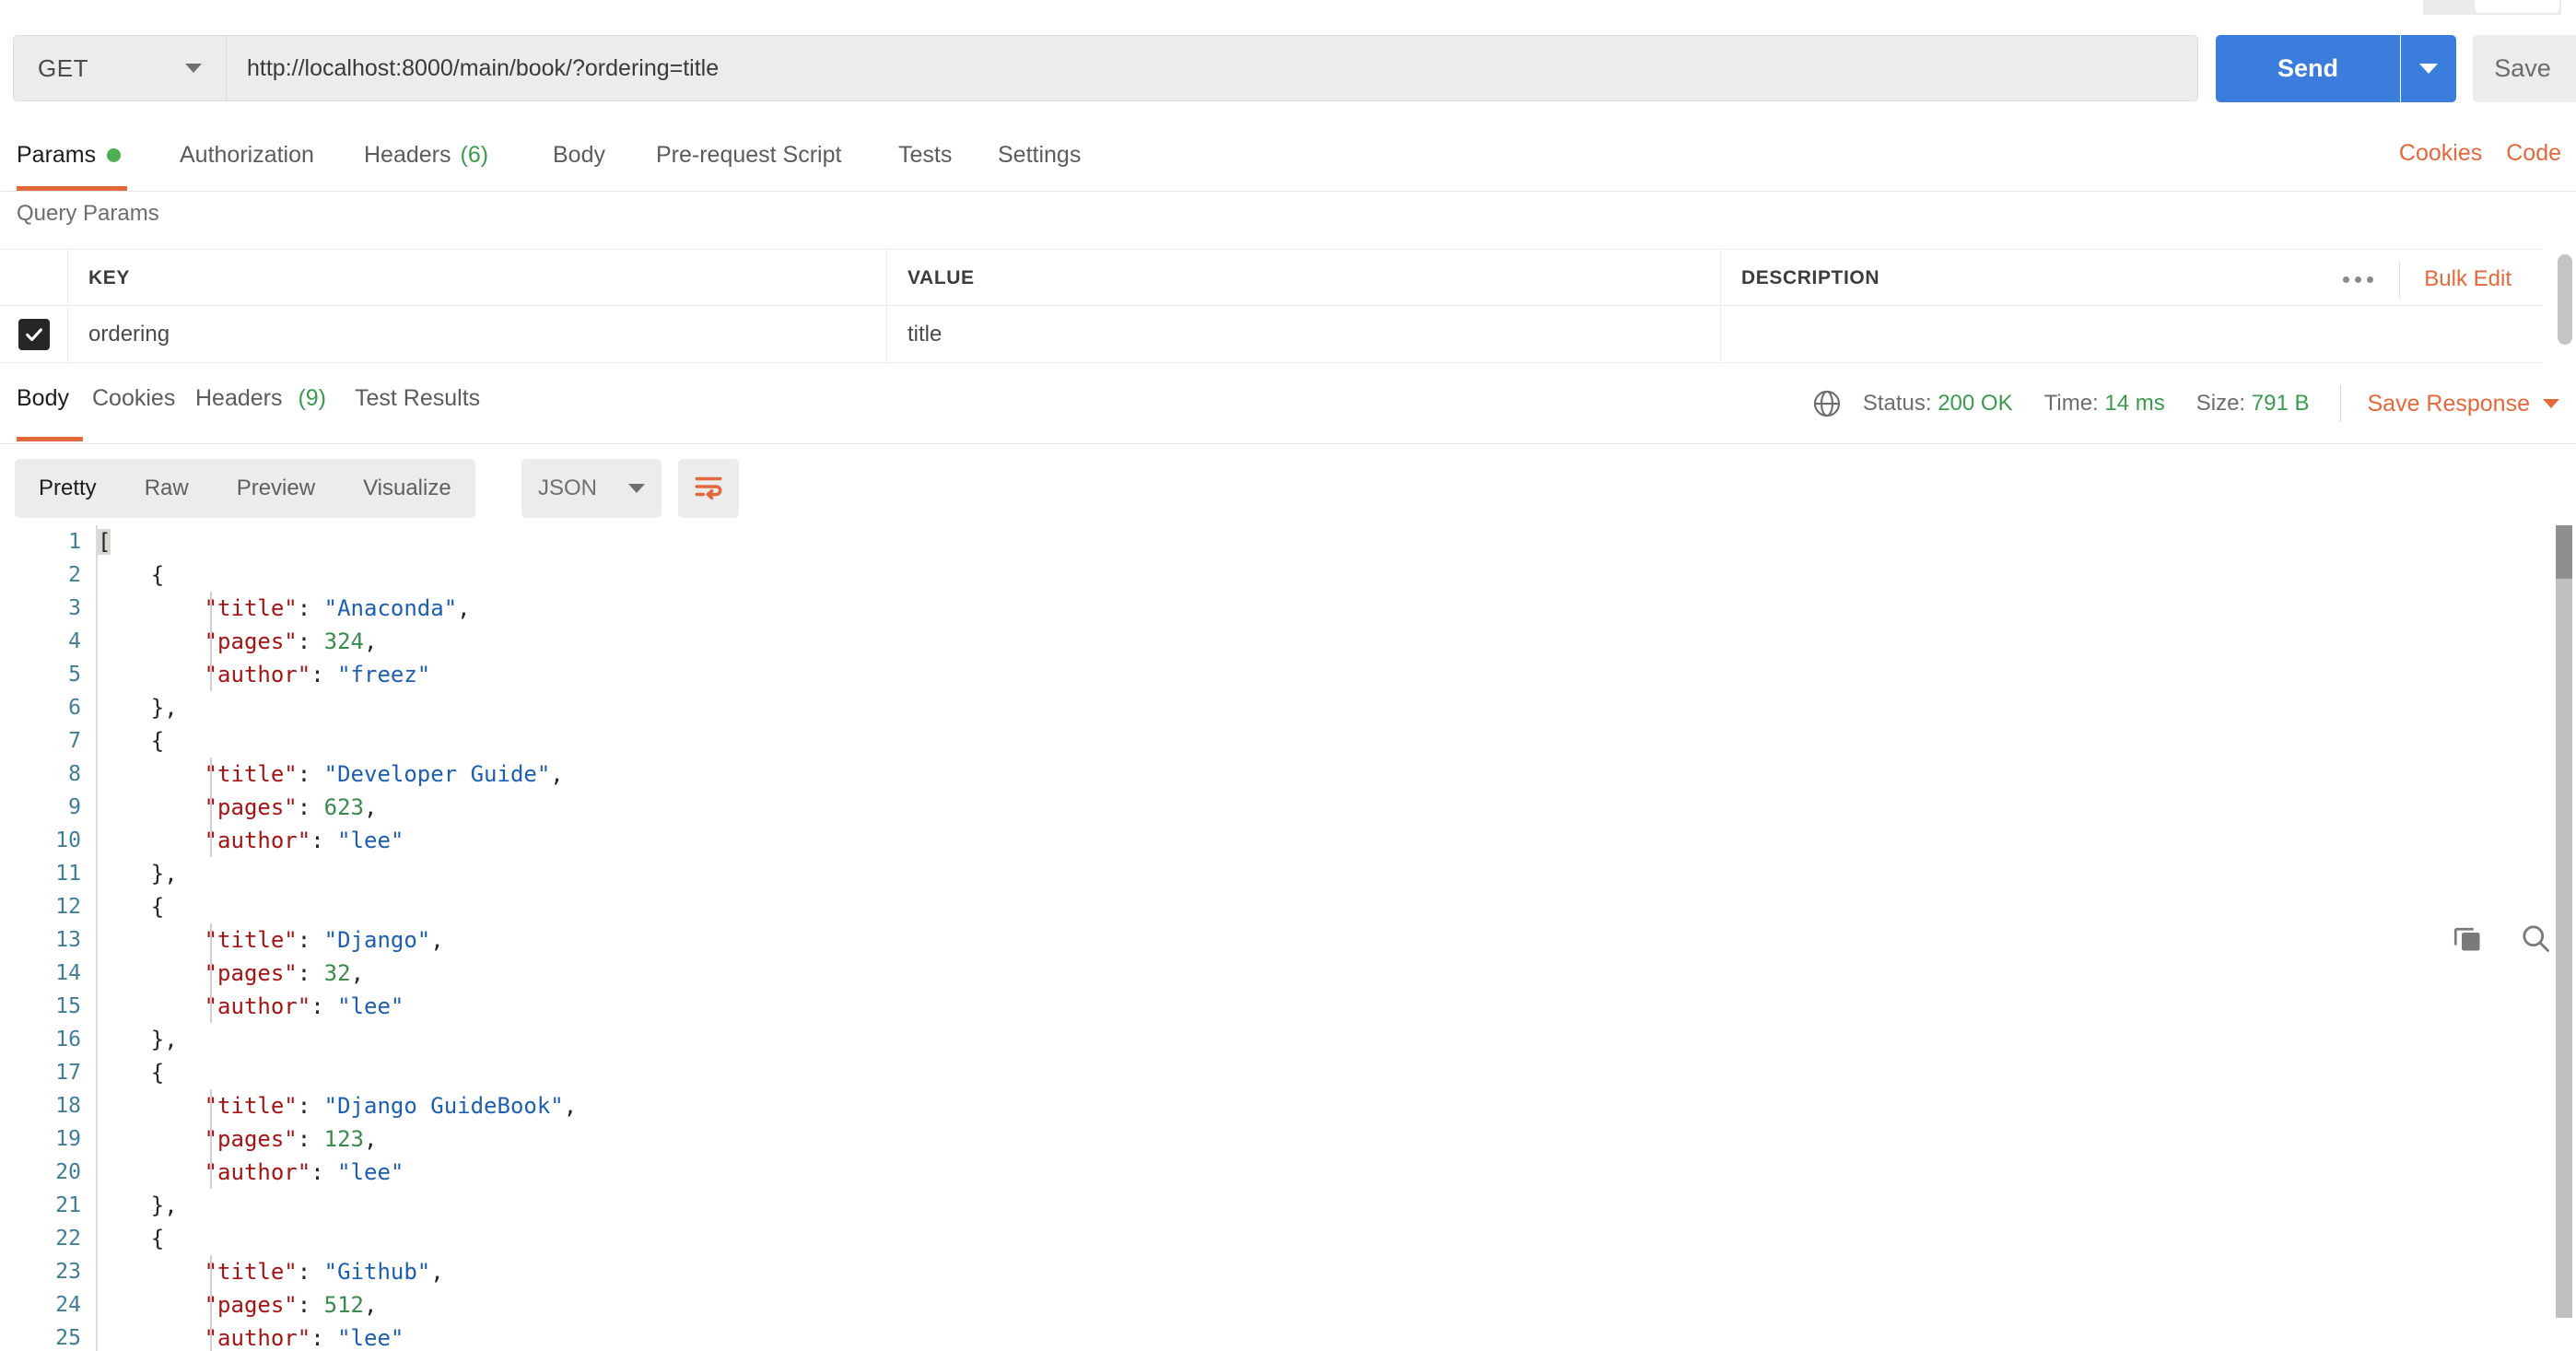 The image size is (2576, 1351). What do you see at coordinates (63, 67) in the screenshot?
I see `http-method-label: GET` at bounding box center [63, 67].